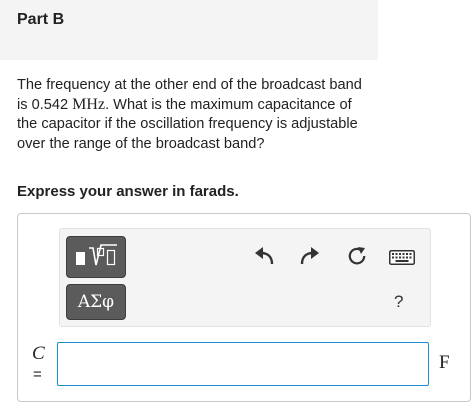  What do you see at coordinates (310, 256) in the screenshot?
I see `redo-icon` at bounding box center [310, 256].